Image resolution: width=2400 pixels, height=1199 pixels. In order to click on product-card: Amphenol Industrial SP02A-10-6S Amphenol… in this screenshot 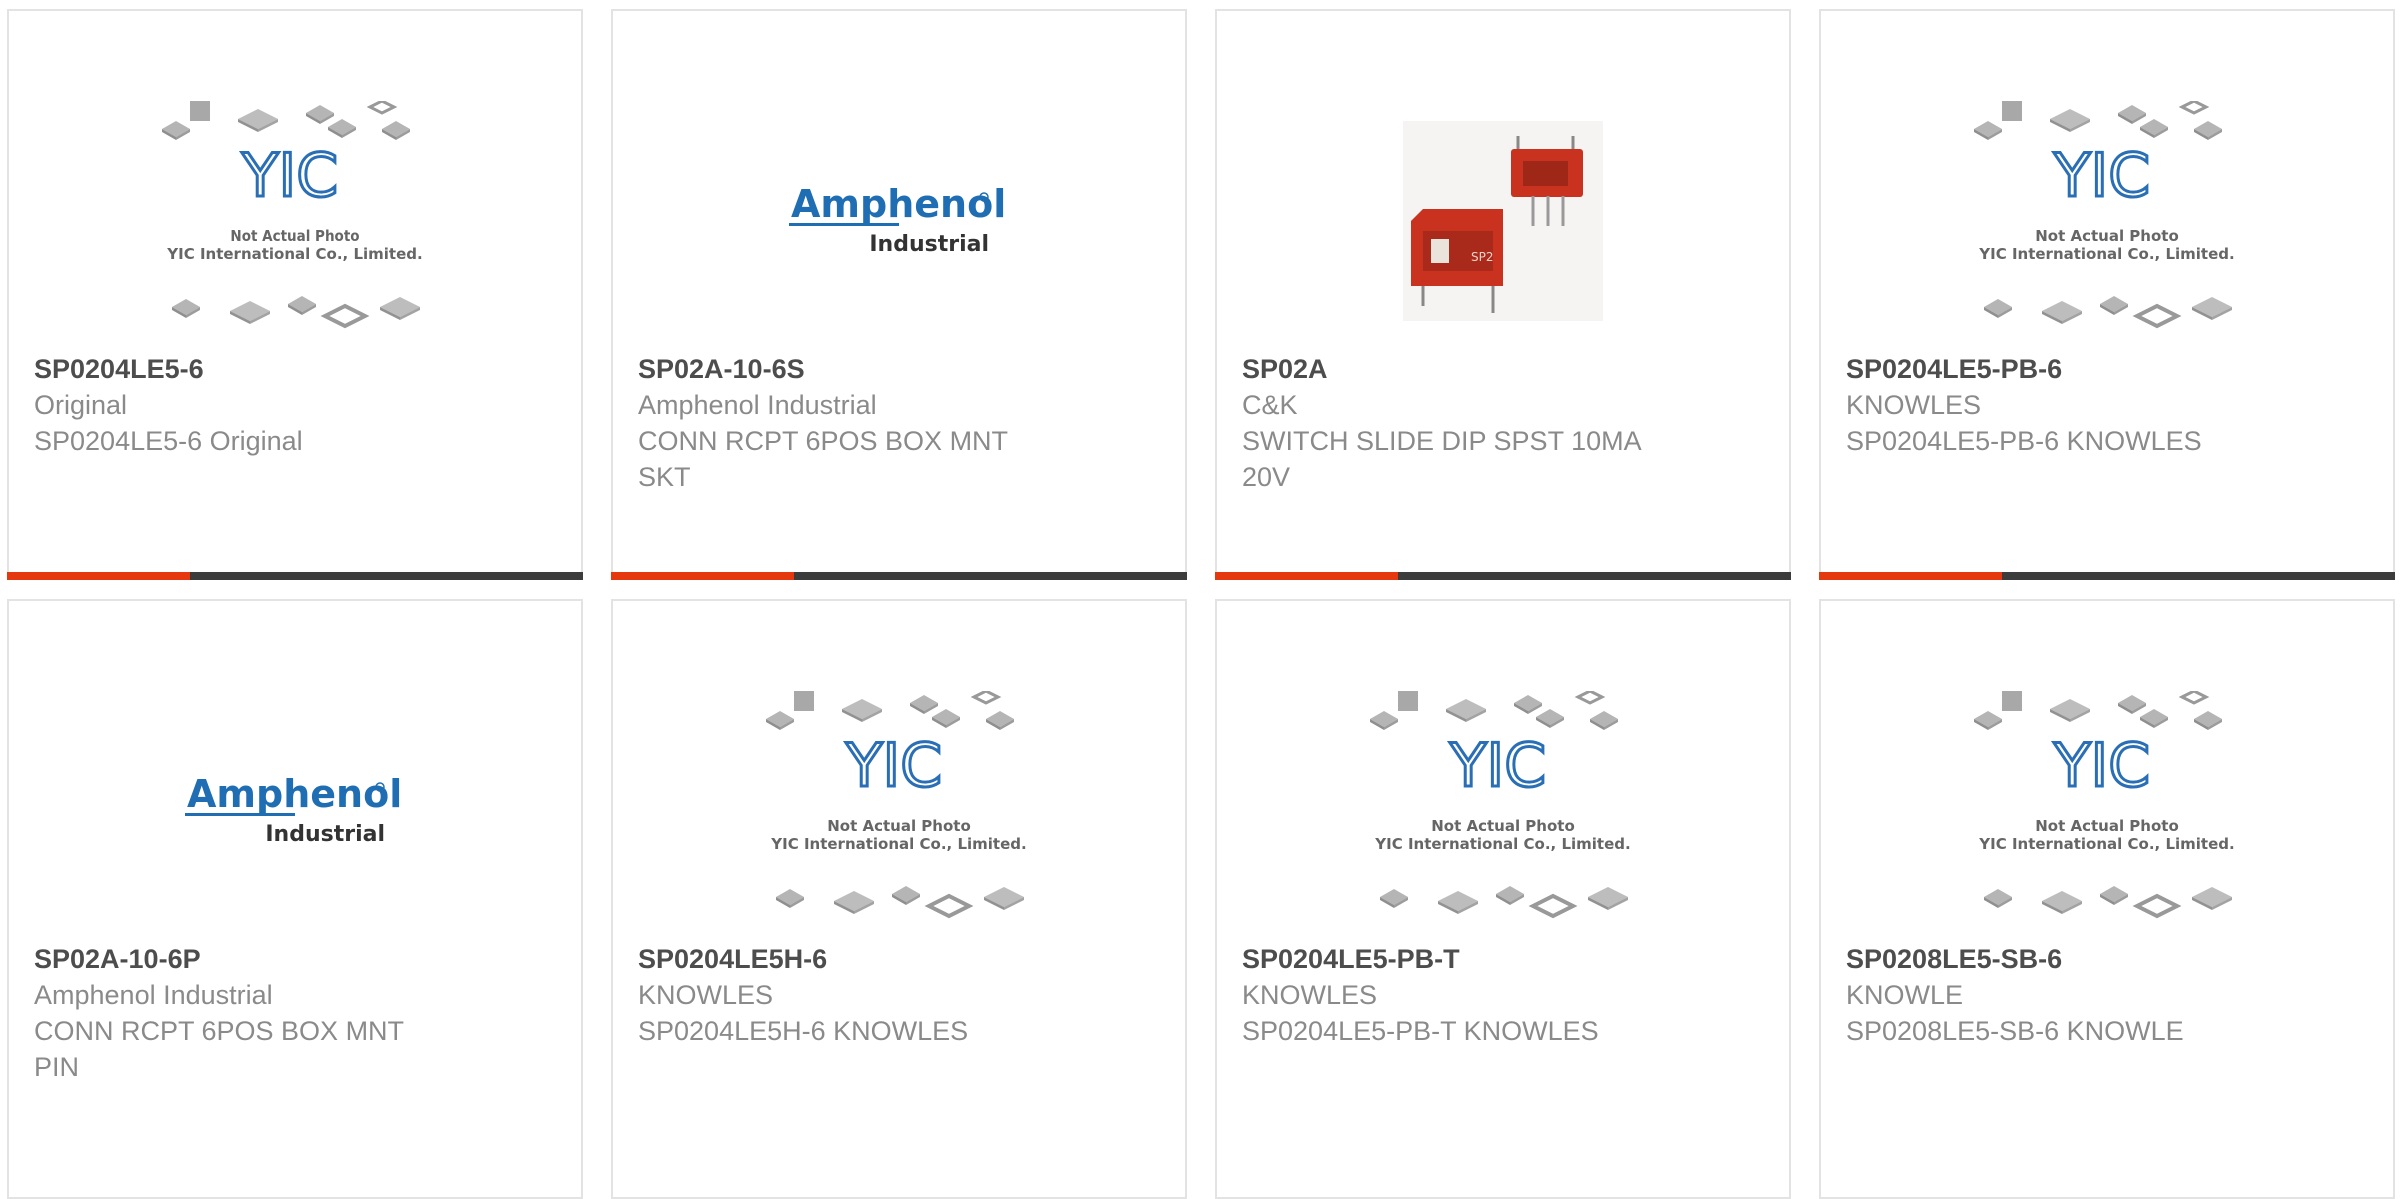, I will do `click(899, 294)`.